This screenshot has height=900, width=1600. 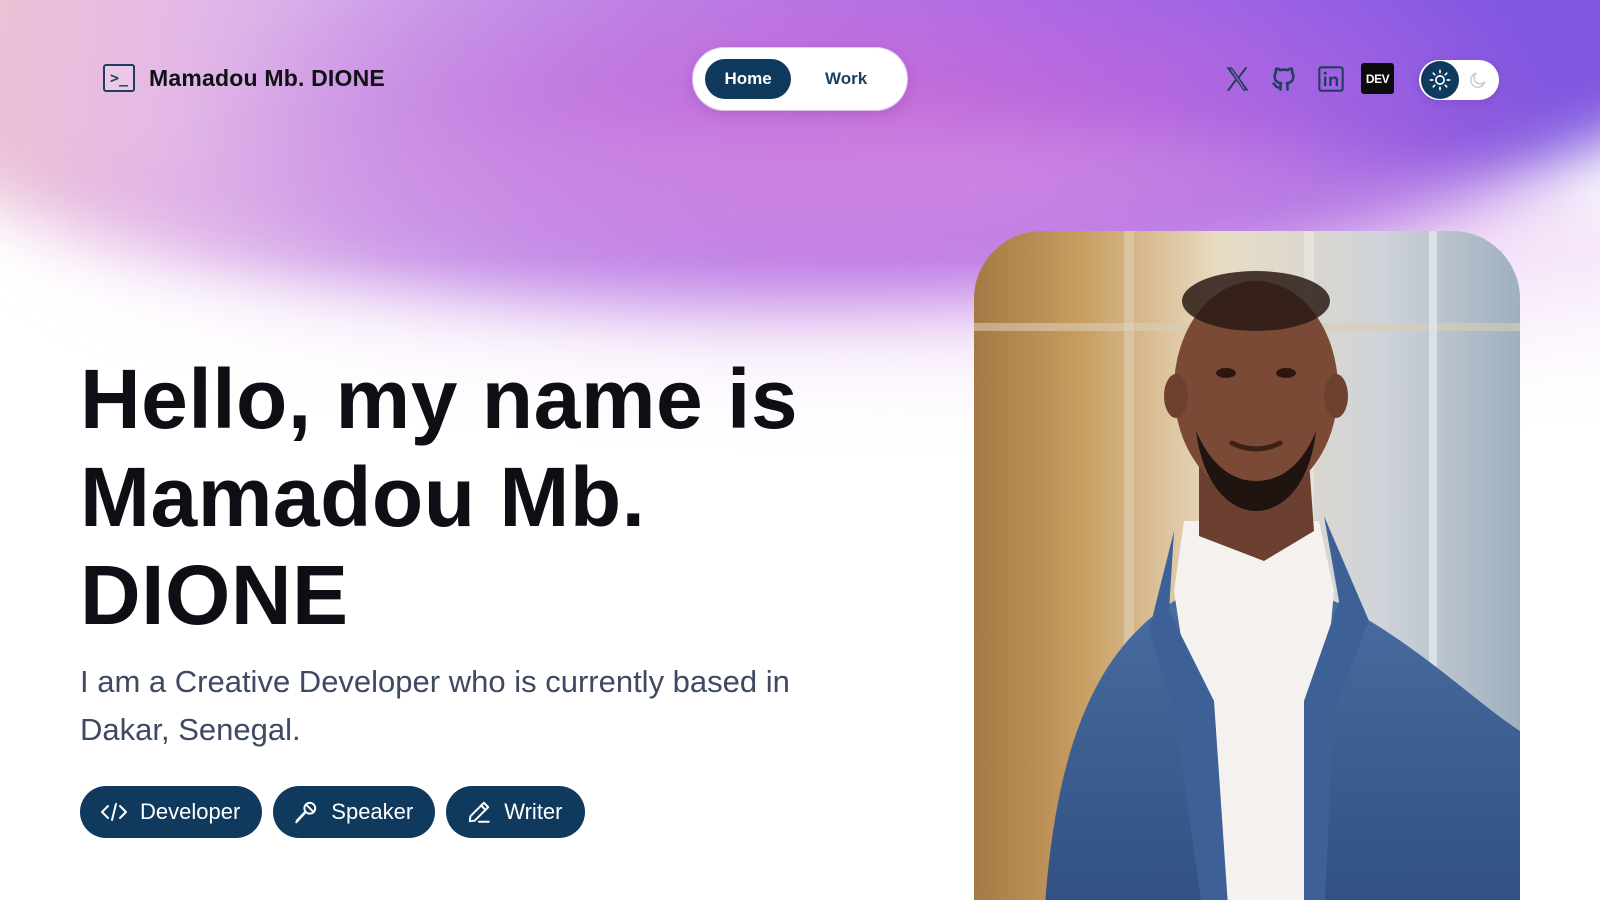 I want to click on dev-icon: DEV, so click(x=1377, y=78).